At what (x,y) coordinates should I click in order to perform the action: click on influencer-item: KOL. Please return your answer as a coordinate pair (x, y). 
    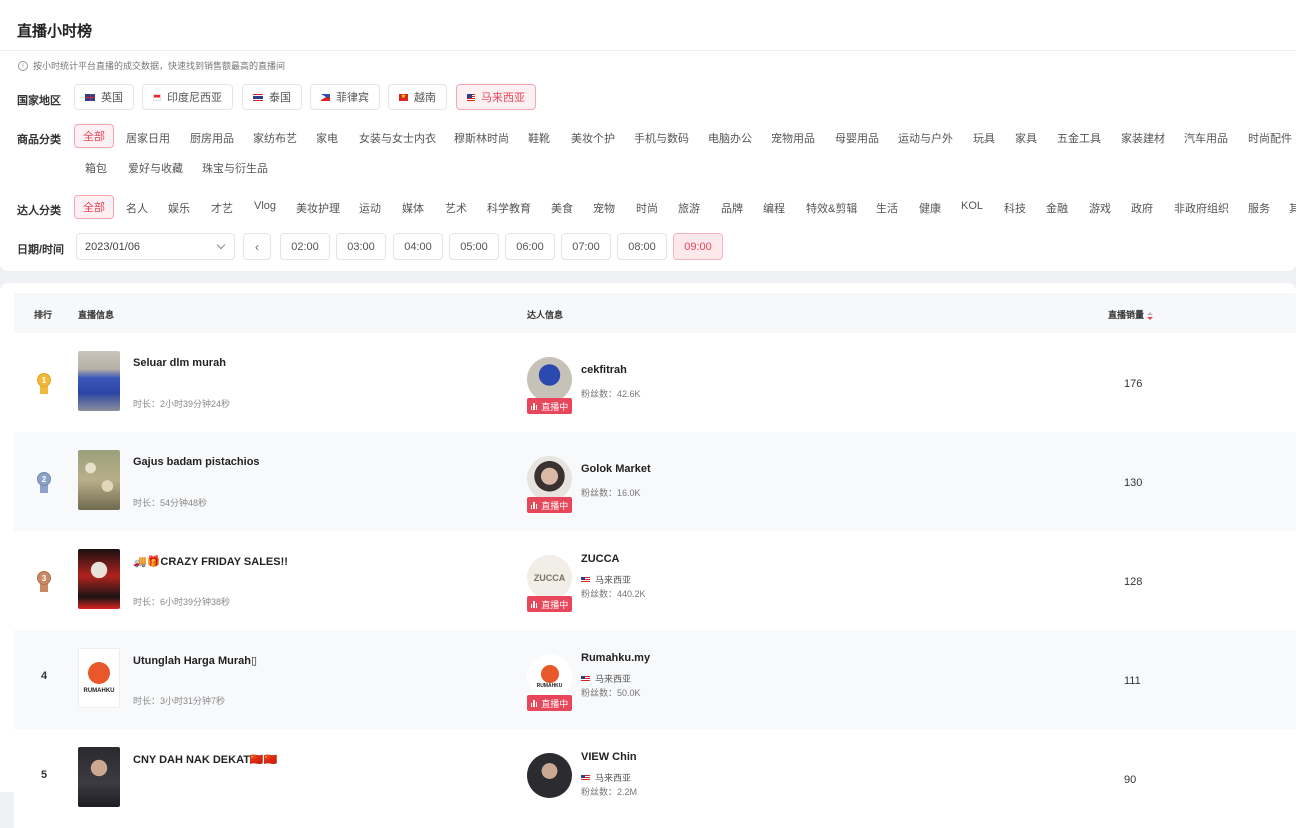
    Looking at the image, I should click on (972, 206).